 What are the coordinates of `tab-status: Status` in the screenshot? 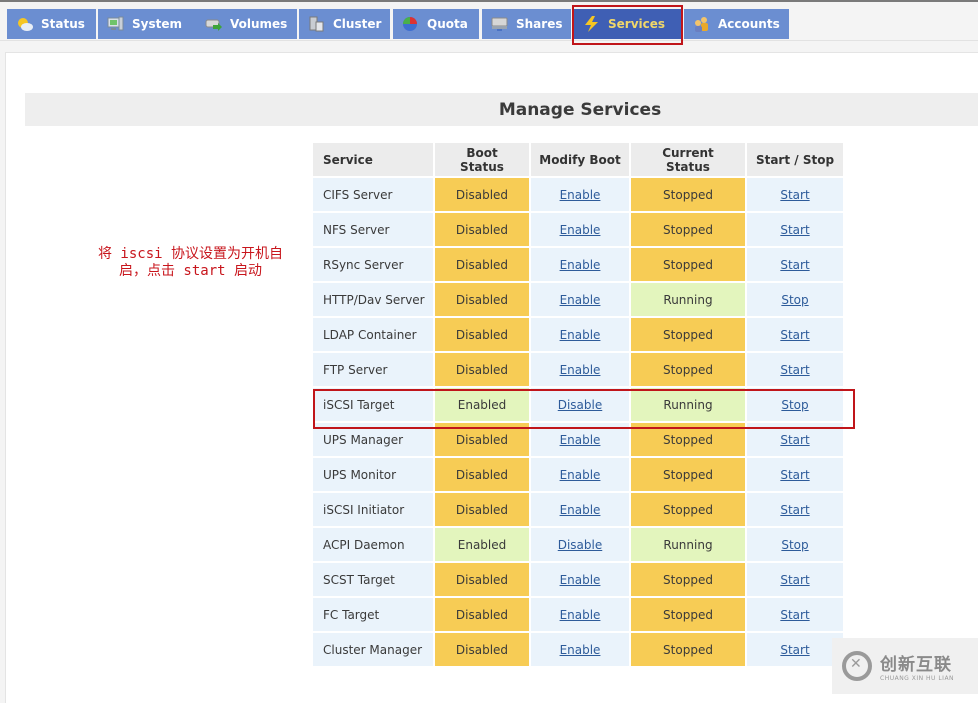 It's located at (51, 24).